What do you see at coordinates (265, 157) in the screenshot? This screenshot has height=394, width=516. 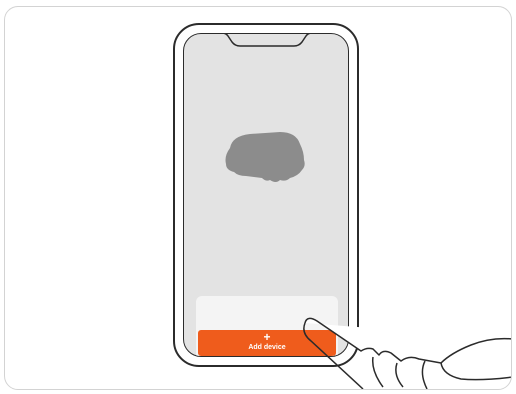 I see `robotic-mower-icon` at bounding box center [265, 157].